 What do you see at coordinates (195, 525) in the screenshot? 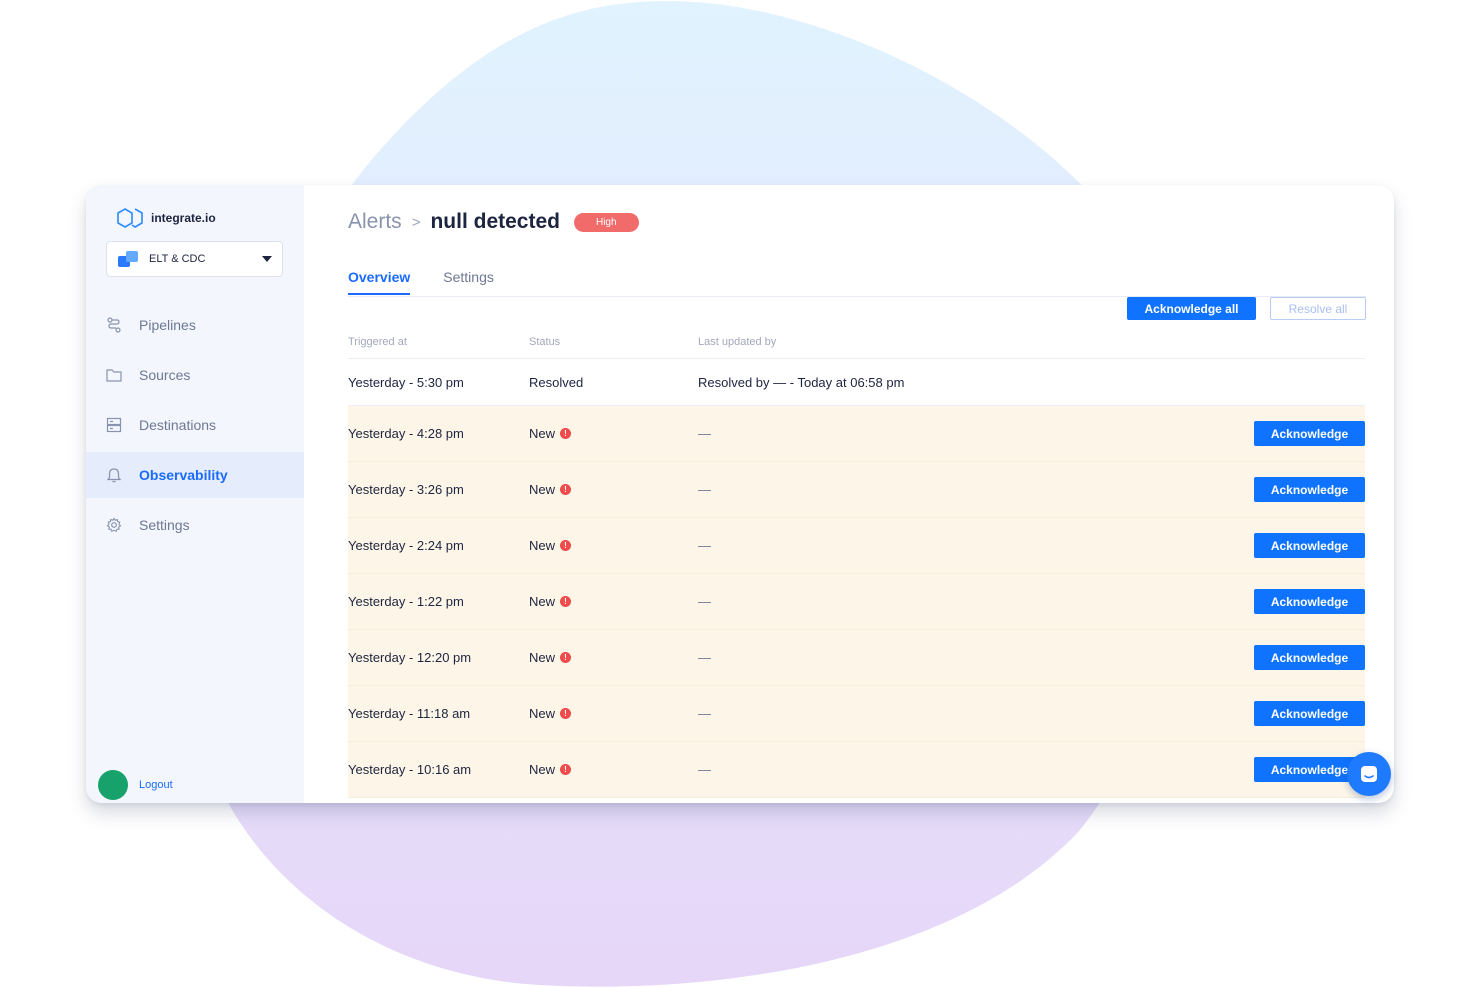
I see `sidebar-item-settings: Settings` at bounding box center [195, 525].